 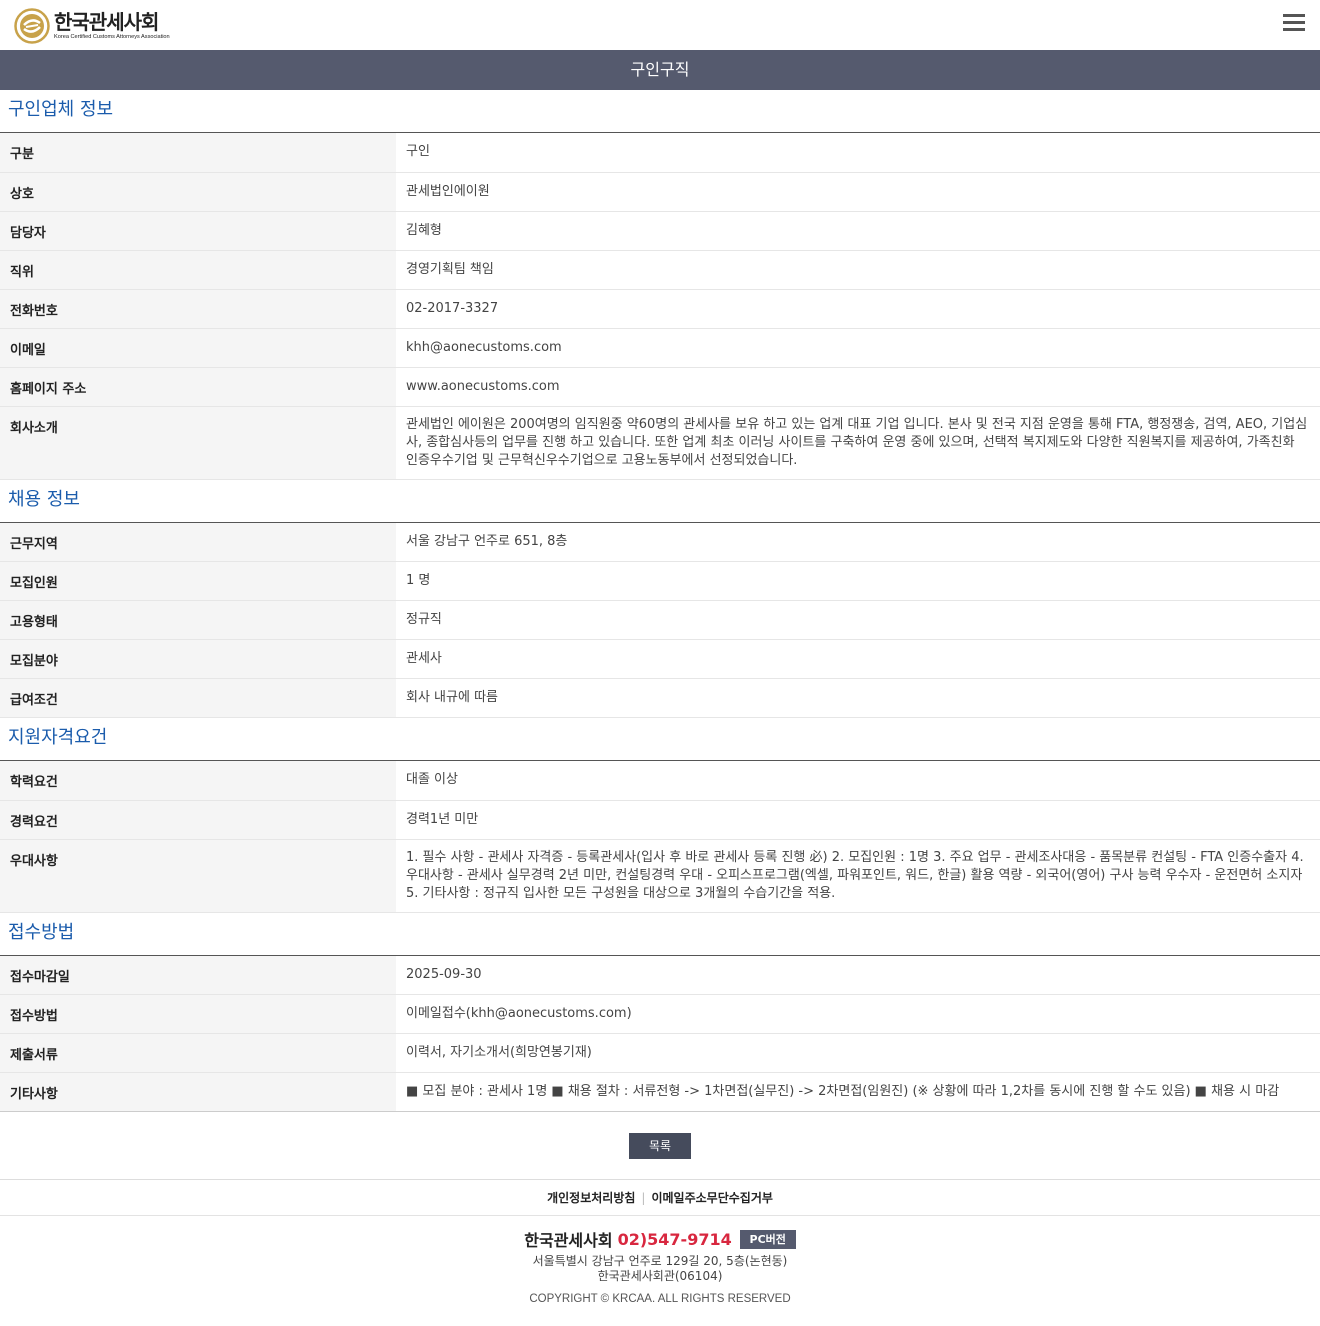 I want to click on row-label: 상호, so click(x=198, y=192).